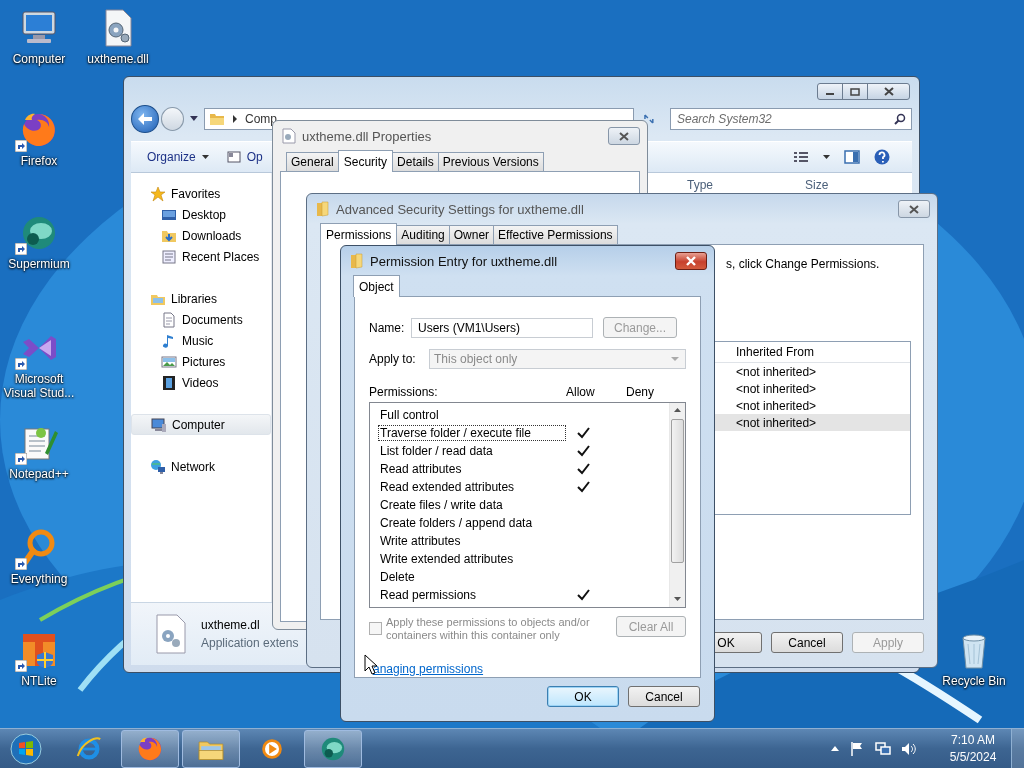  What do you see at coordinates (775, 352) in the screenshot?
I see `column-header: Inherited From` at bounding box center [775, 352].